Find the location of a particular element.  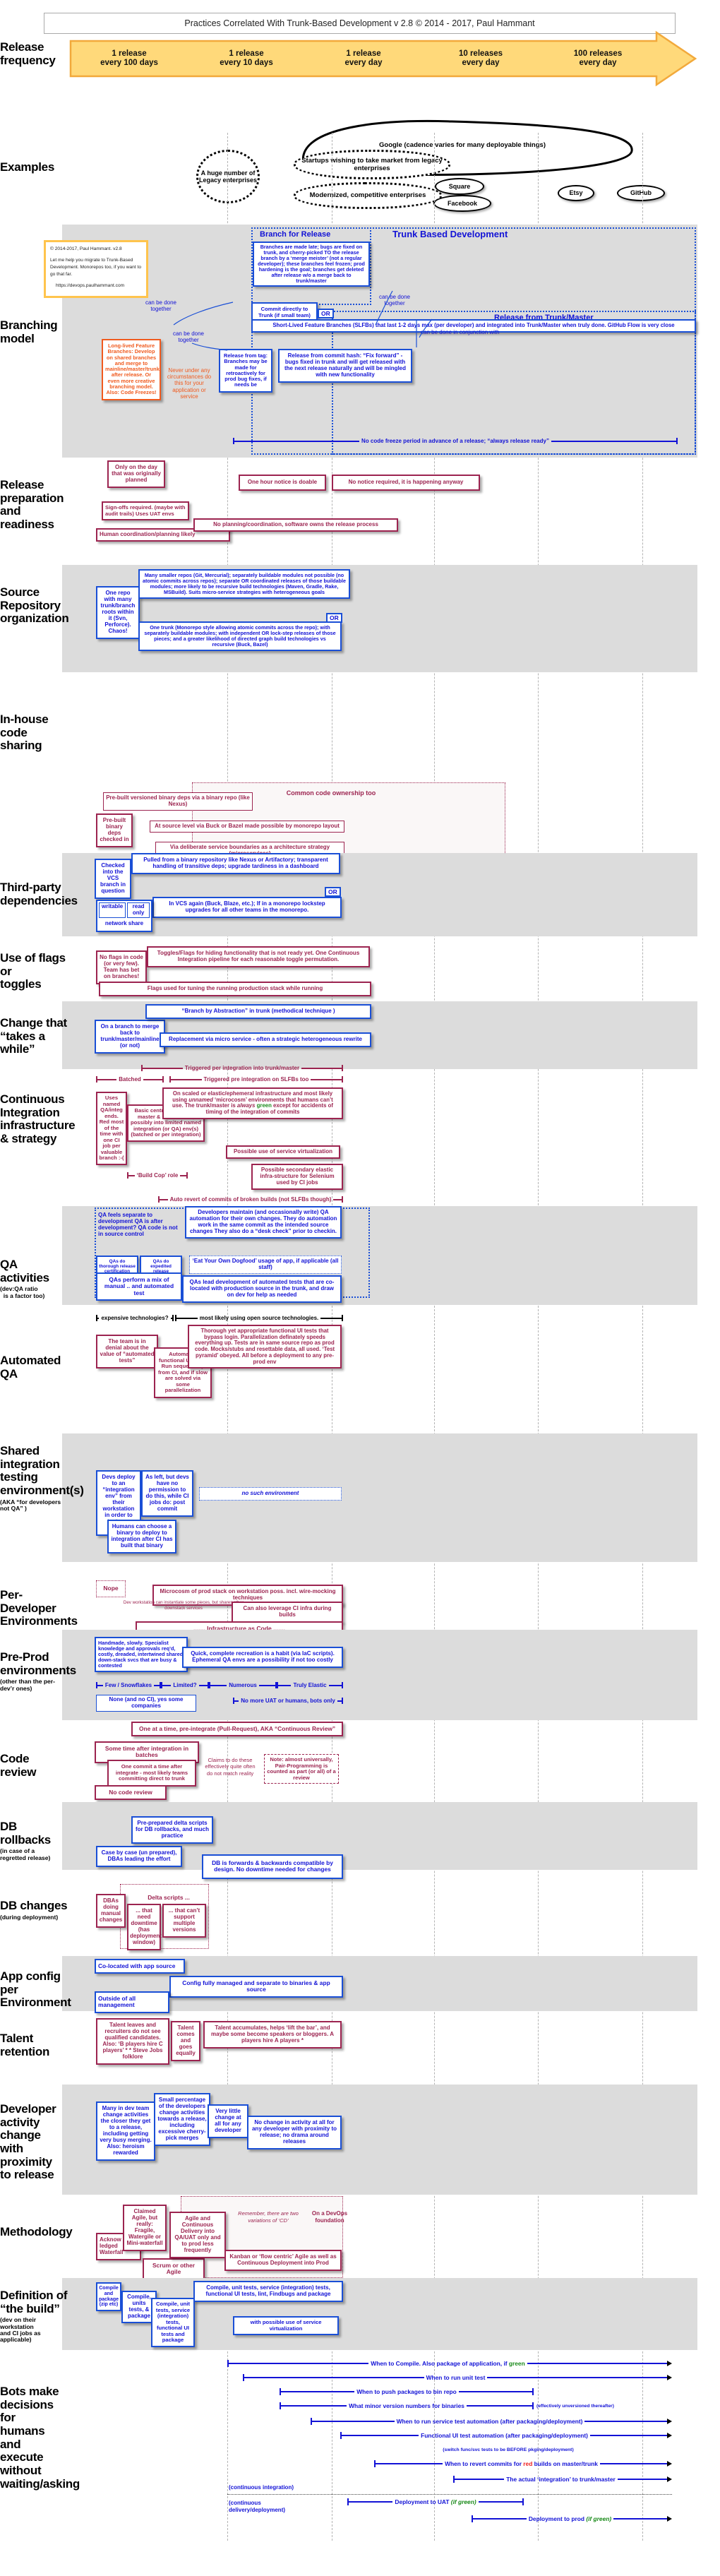

frequency-cell: 1 release every 100 days is located at coordinates (129, 58).